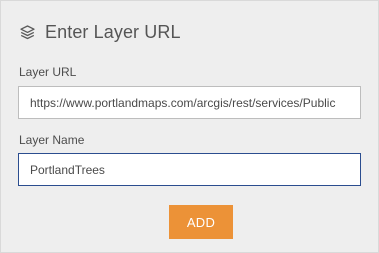 The width and height of the screenshot is (379, 253). I want to click on panel-header: Enter Layer URL, so click(99, 32).